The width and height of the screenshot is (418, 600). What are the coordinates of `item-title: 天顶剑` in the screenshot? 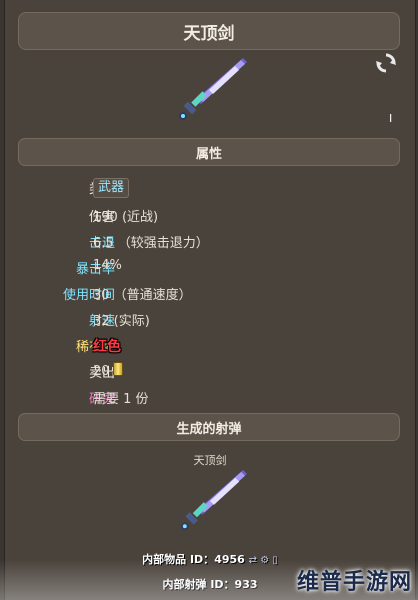 It's located at (209, 33).